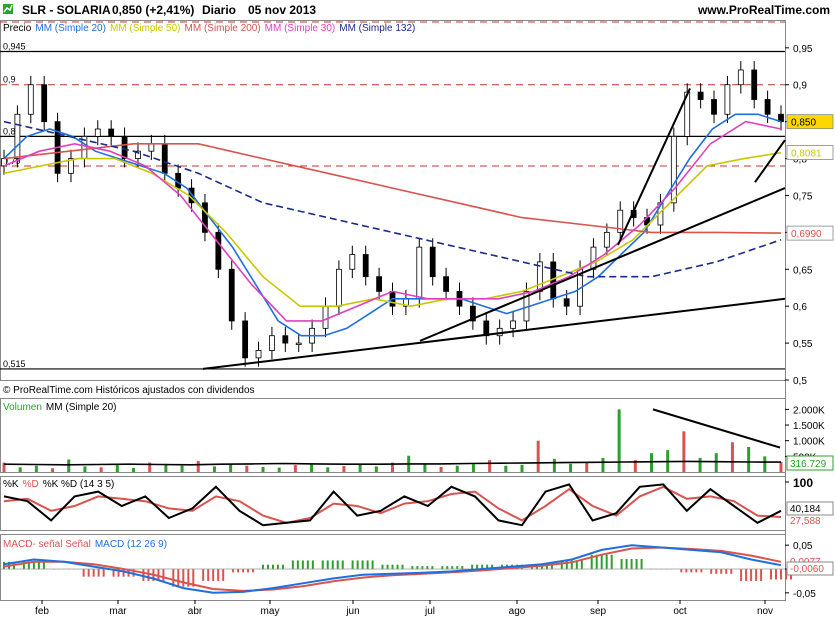  What do you see at coordinates (219, 10) in the screenshot?
I see `period-label: Diario` at bounding box center [219, 10].